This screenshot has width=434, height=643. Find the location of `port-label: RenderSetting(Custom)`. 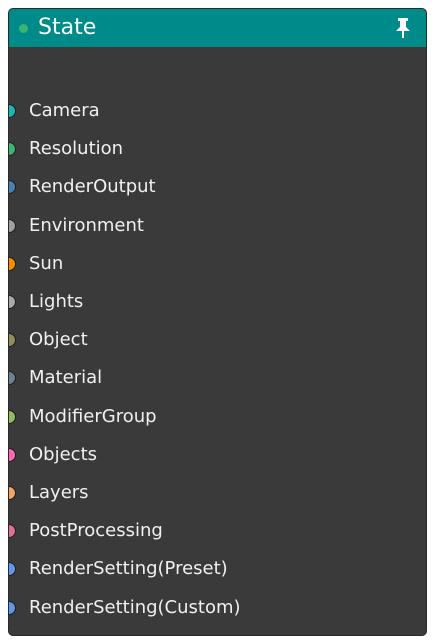

port-label: RenderSetting(Custom) is located at coordinates (135, 607).